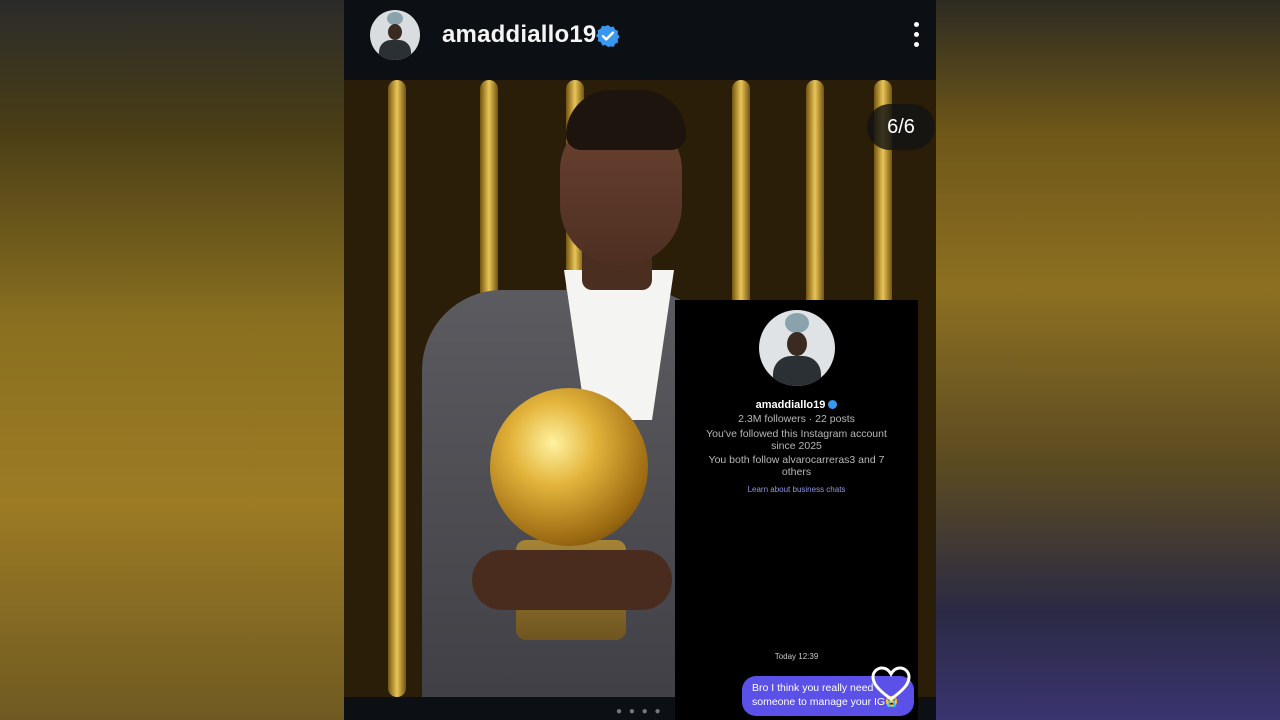 The width and height of the screenshot is (1280, 720). I want to click on heart-reaction-icon, so click(891, 683).